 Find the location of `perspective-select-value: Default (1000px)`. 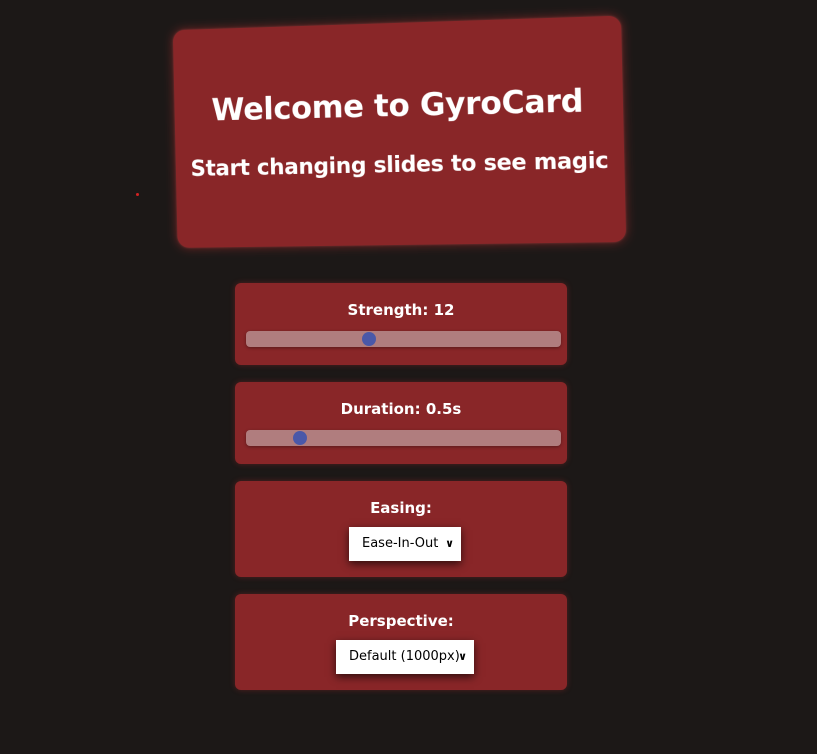

perspective-select-value: Default (1000px) is located at coordinates (404, 656).